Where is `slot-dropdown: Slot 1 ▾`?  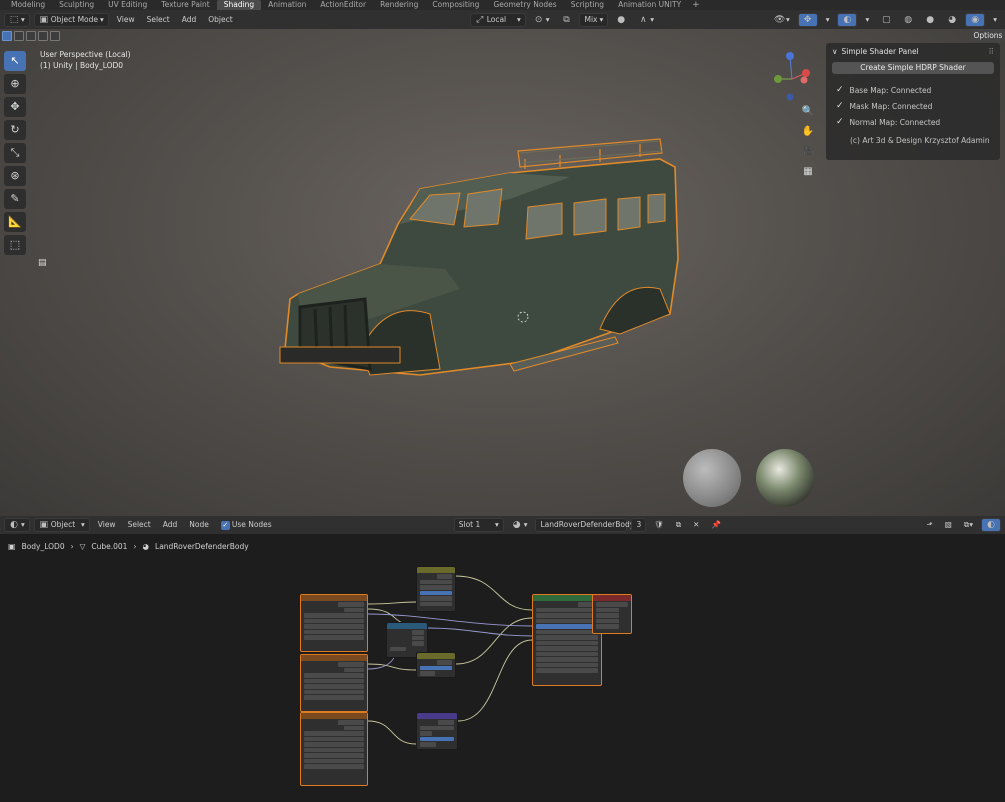 slot-dropdown: Slot 1 ▾ is located at coordinates (478, 525).